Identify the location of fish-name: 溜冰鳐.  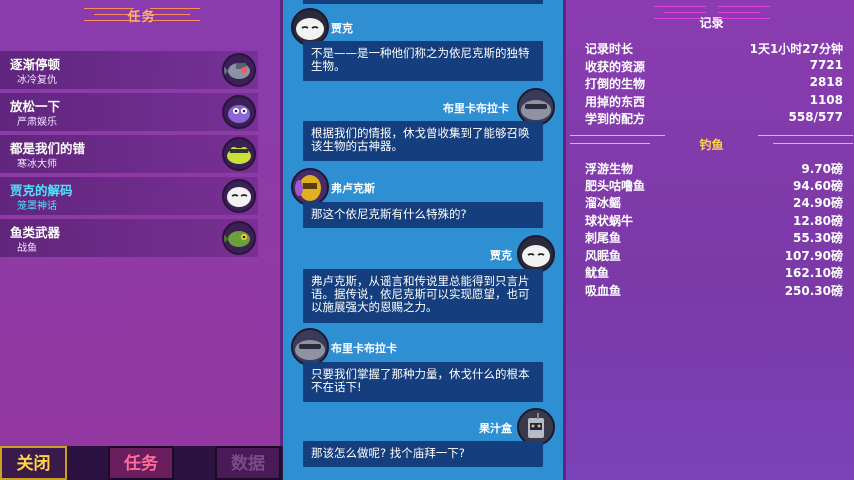
(603, 203).